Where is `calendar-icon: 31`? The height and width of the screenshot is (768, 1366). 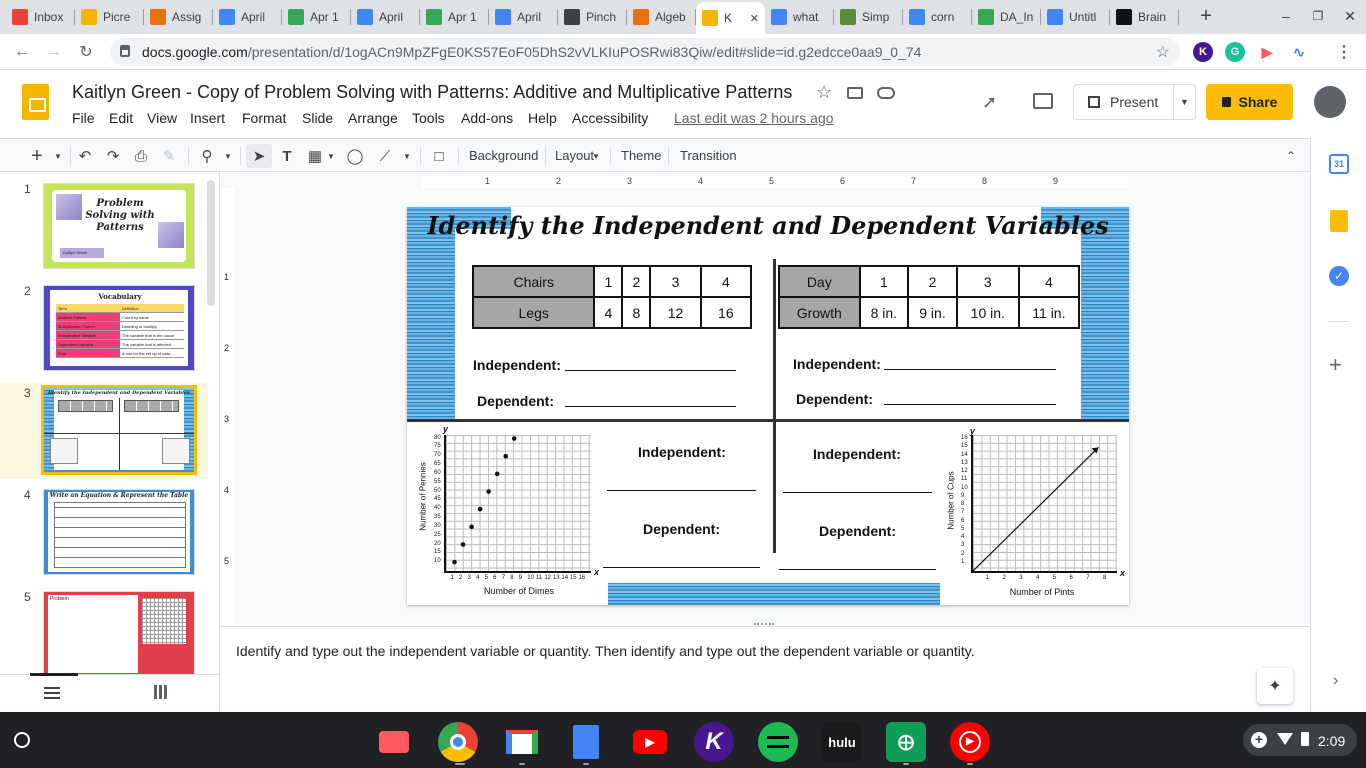 calendar-icon: 31 is located at coordinates (1339, 164).